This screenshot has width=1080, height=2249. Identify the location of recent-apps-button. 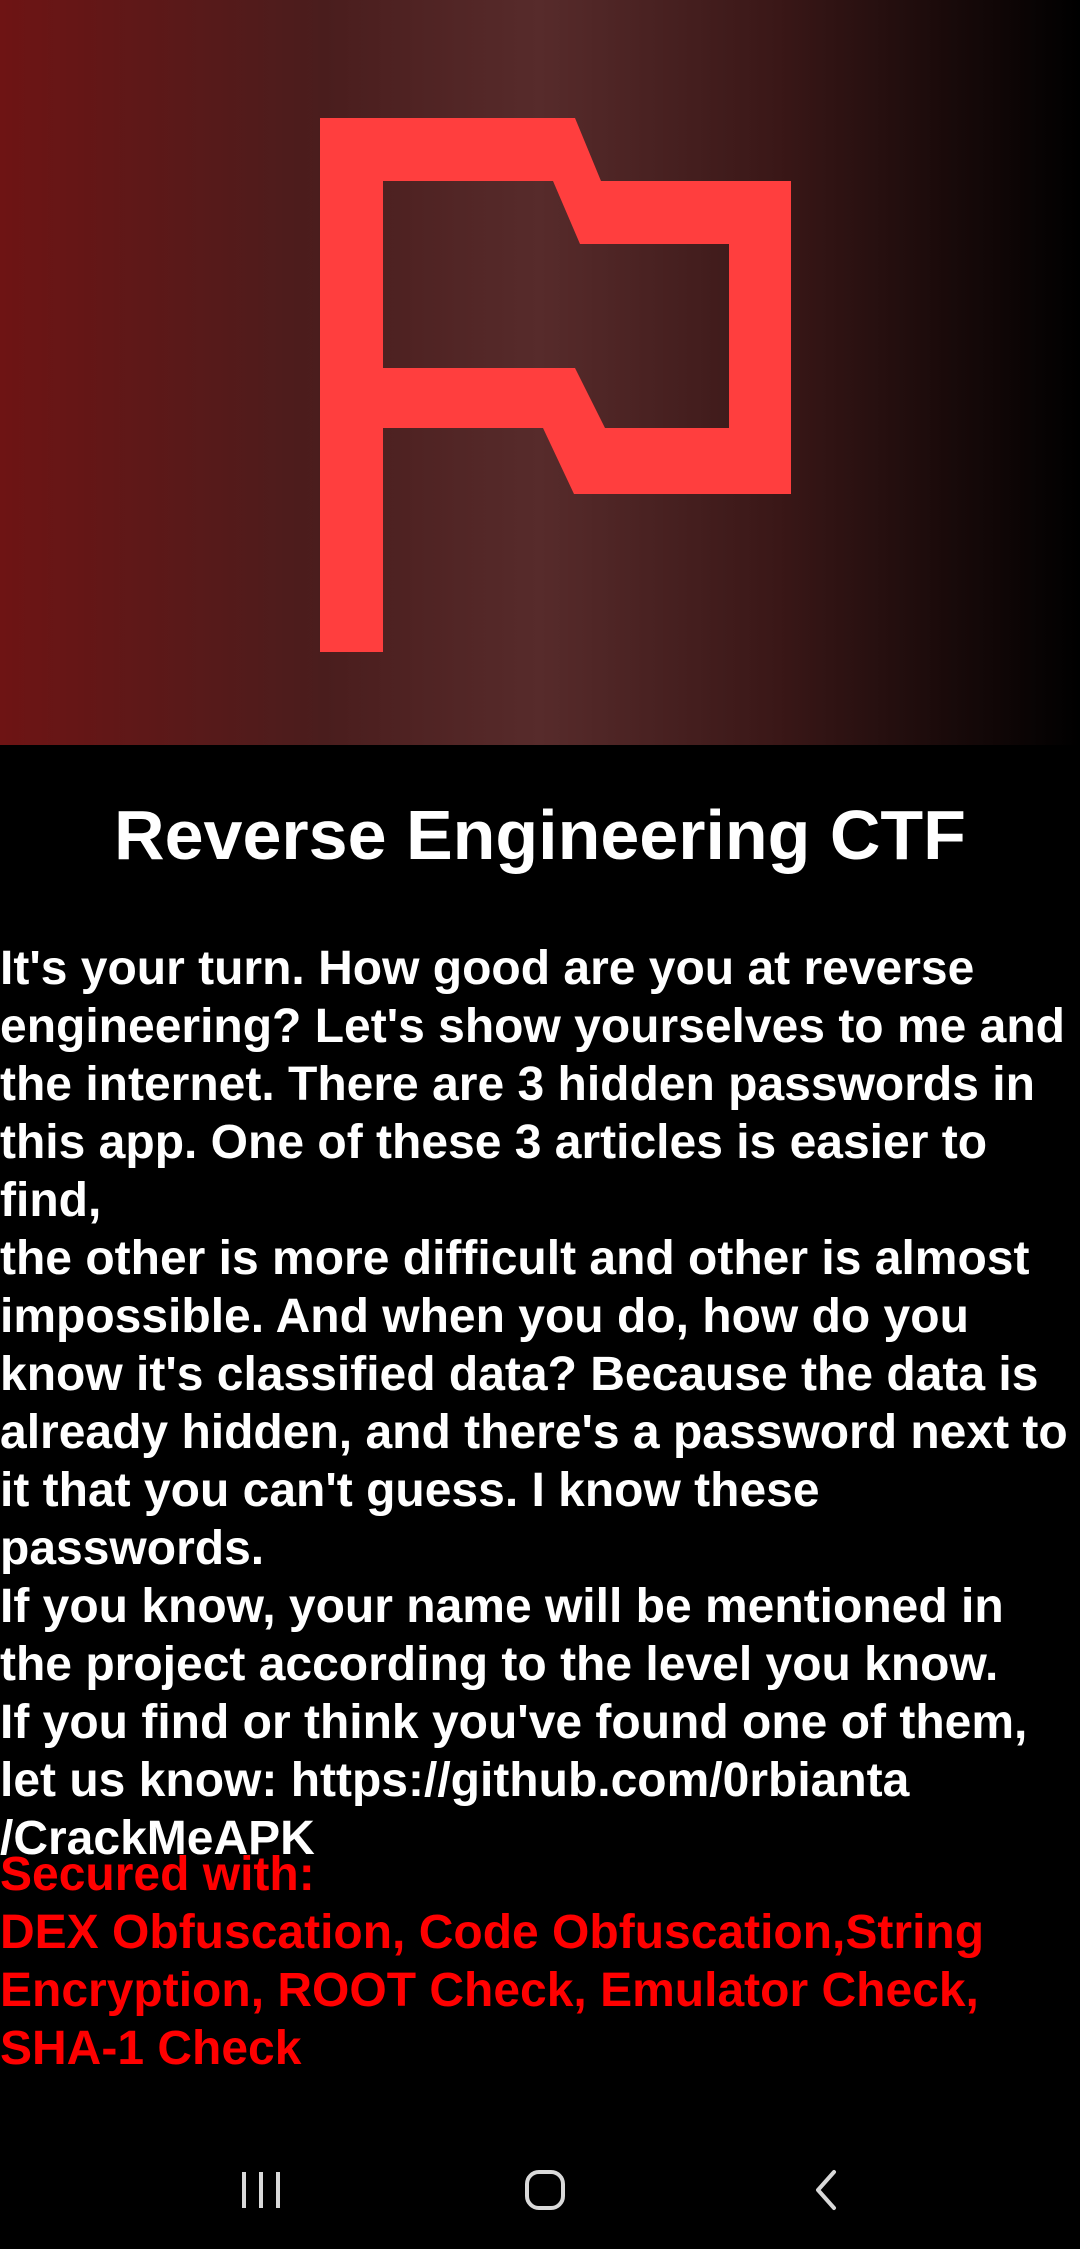
(262, 2190).